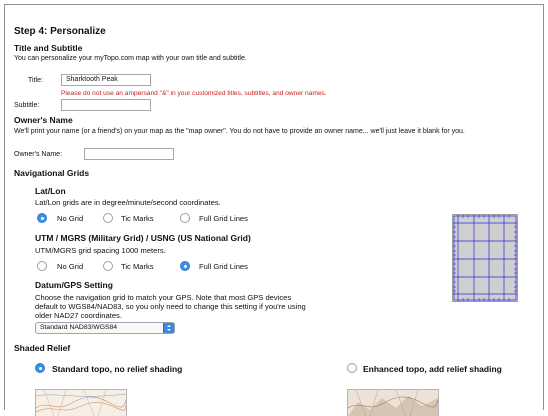 This screenshot has height=416, width=548. I want to click on utm-option-no-grid: No Grid, so click(70, 266).